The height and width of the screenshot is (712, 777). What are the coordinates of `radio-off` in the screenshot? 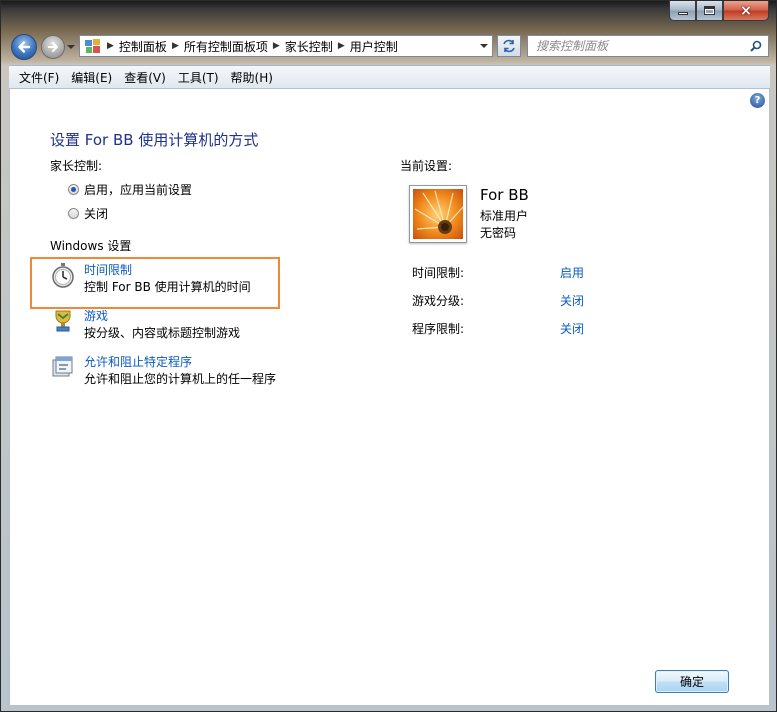 It's located at (73, 213).